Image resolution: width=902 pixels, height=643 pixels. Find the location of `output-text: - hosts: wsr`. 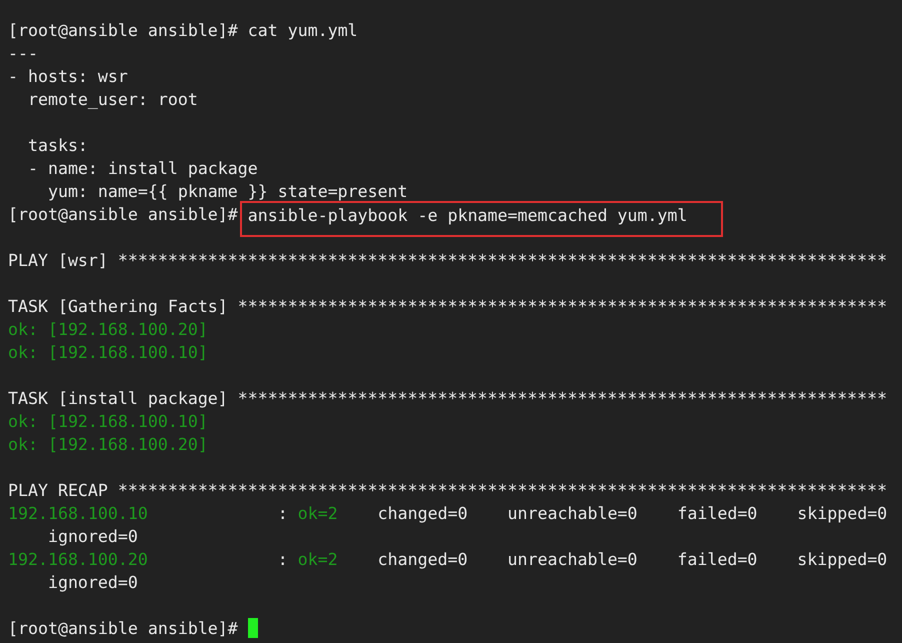

output-text: - hosts: wsr is located at coordinates (68, 76).